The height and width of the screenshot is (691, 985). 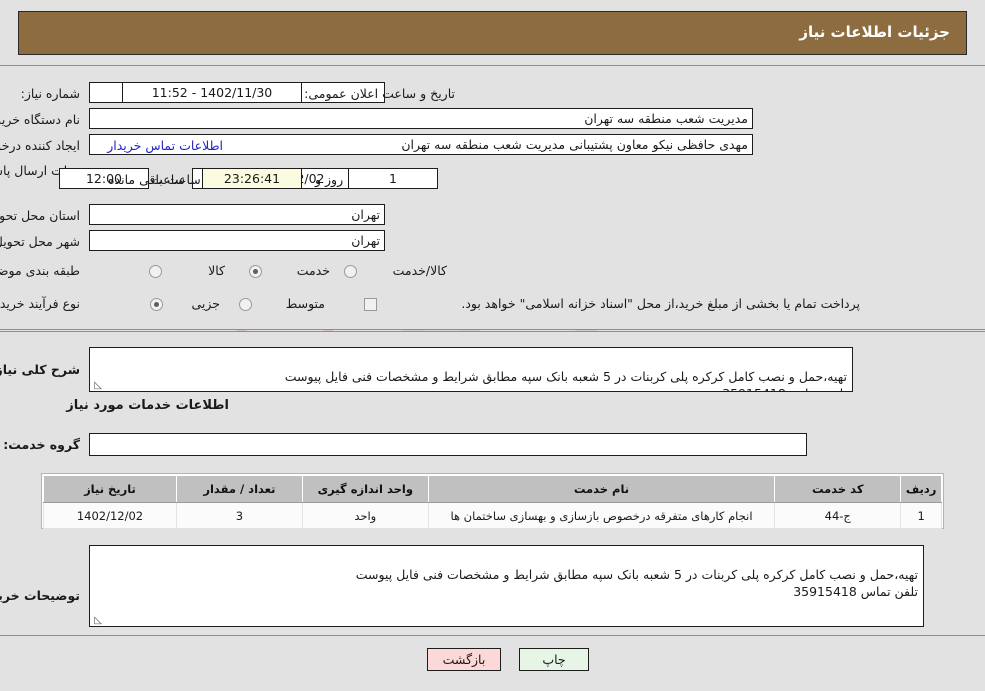 What do you see at coordinates (448, 444) in the screenshot?
I see `service-group-value-box: ساختمان` at bounding box center [448, 444].